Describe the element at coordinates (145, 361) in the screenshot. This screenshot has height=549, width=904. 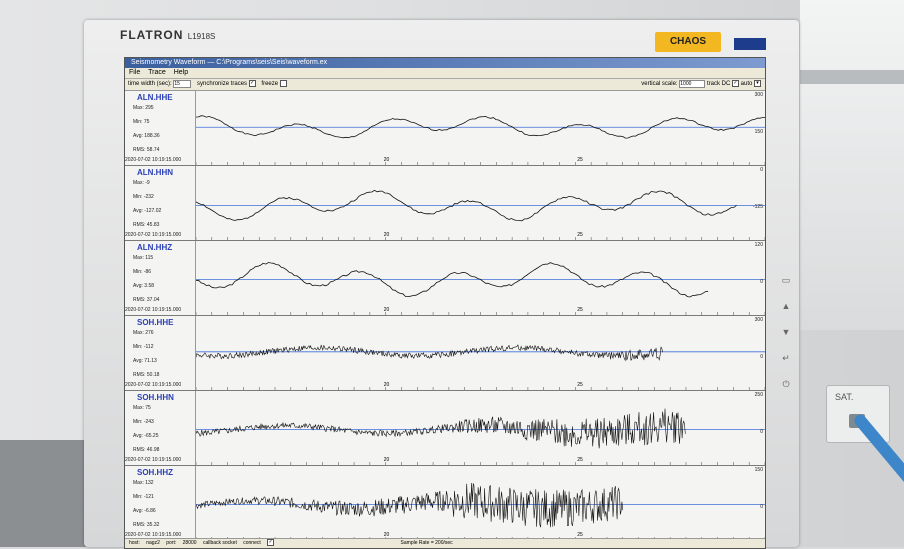
I see `stat-avg: Avg: 71.13` at that location.